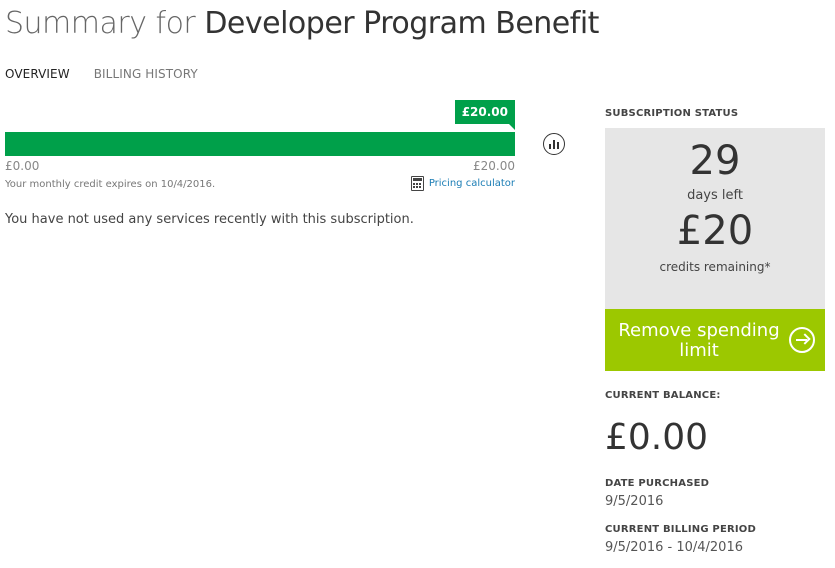 This screenshot has width=835, height=568. Describe the element at coordinates (699, 340) in the screenshot. I see `remove-spending-limit-label: Remove spending limit` at that location.